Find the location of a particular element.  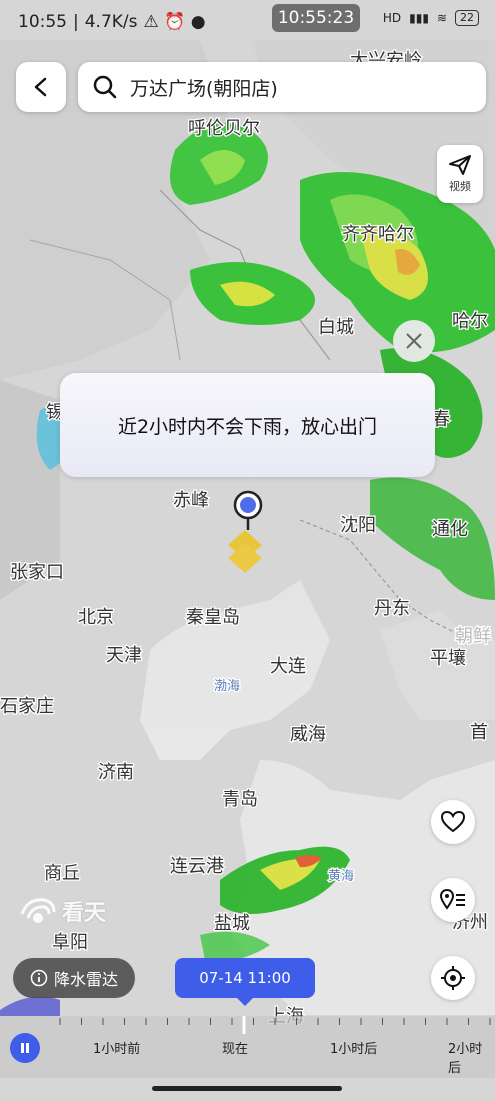

home-indicator is located at coordinates (247, 1088).